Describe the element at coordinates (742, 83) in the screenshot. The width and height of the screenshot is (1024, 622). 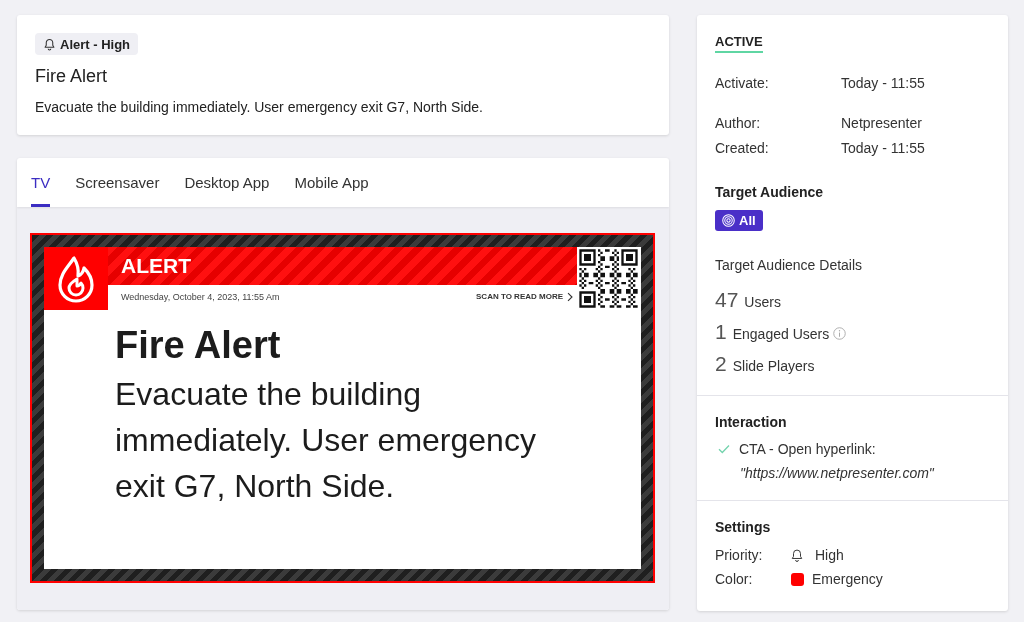
I see `field-label: Activate:` at that location.